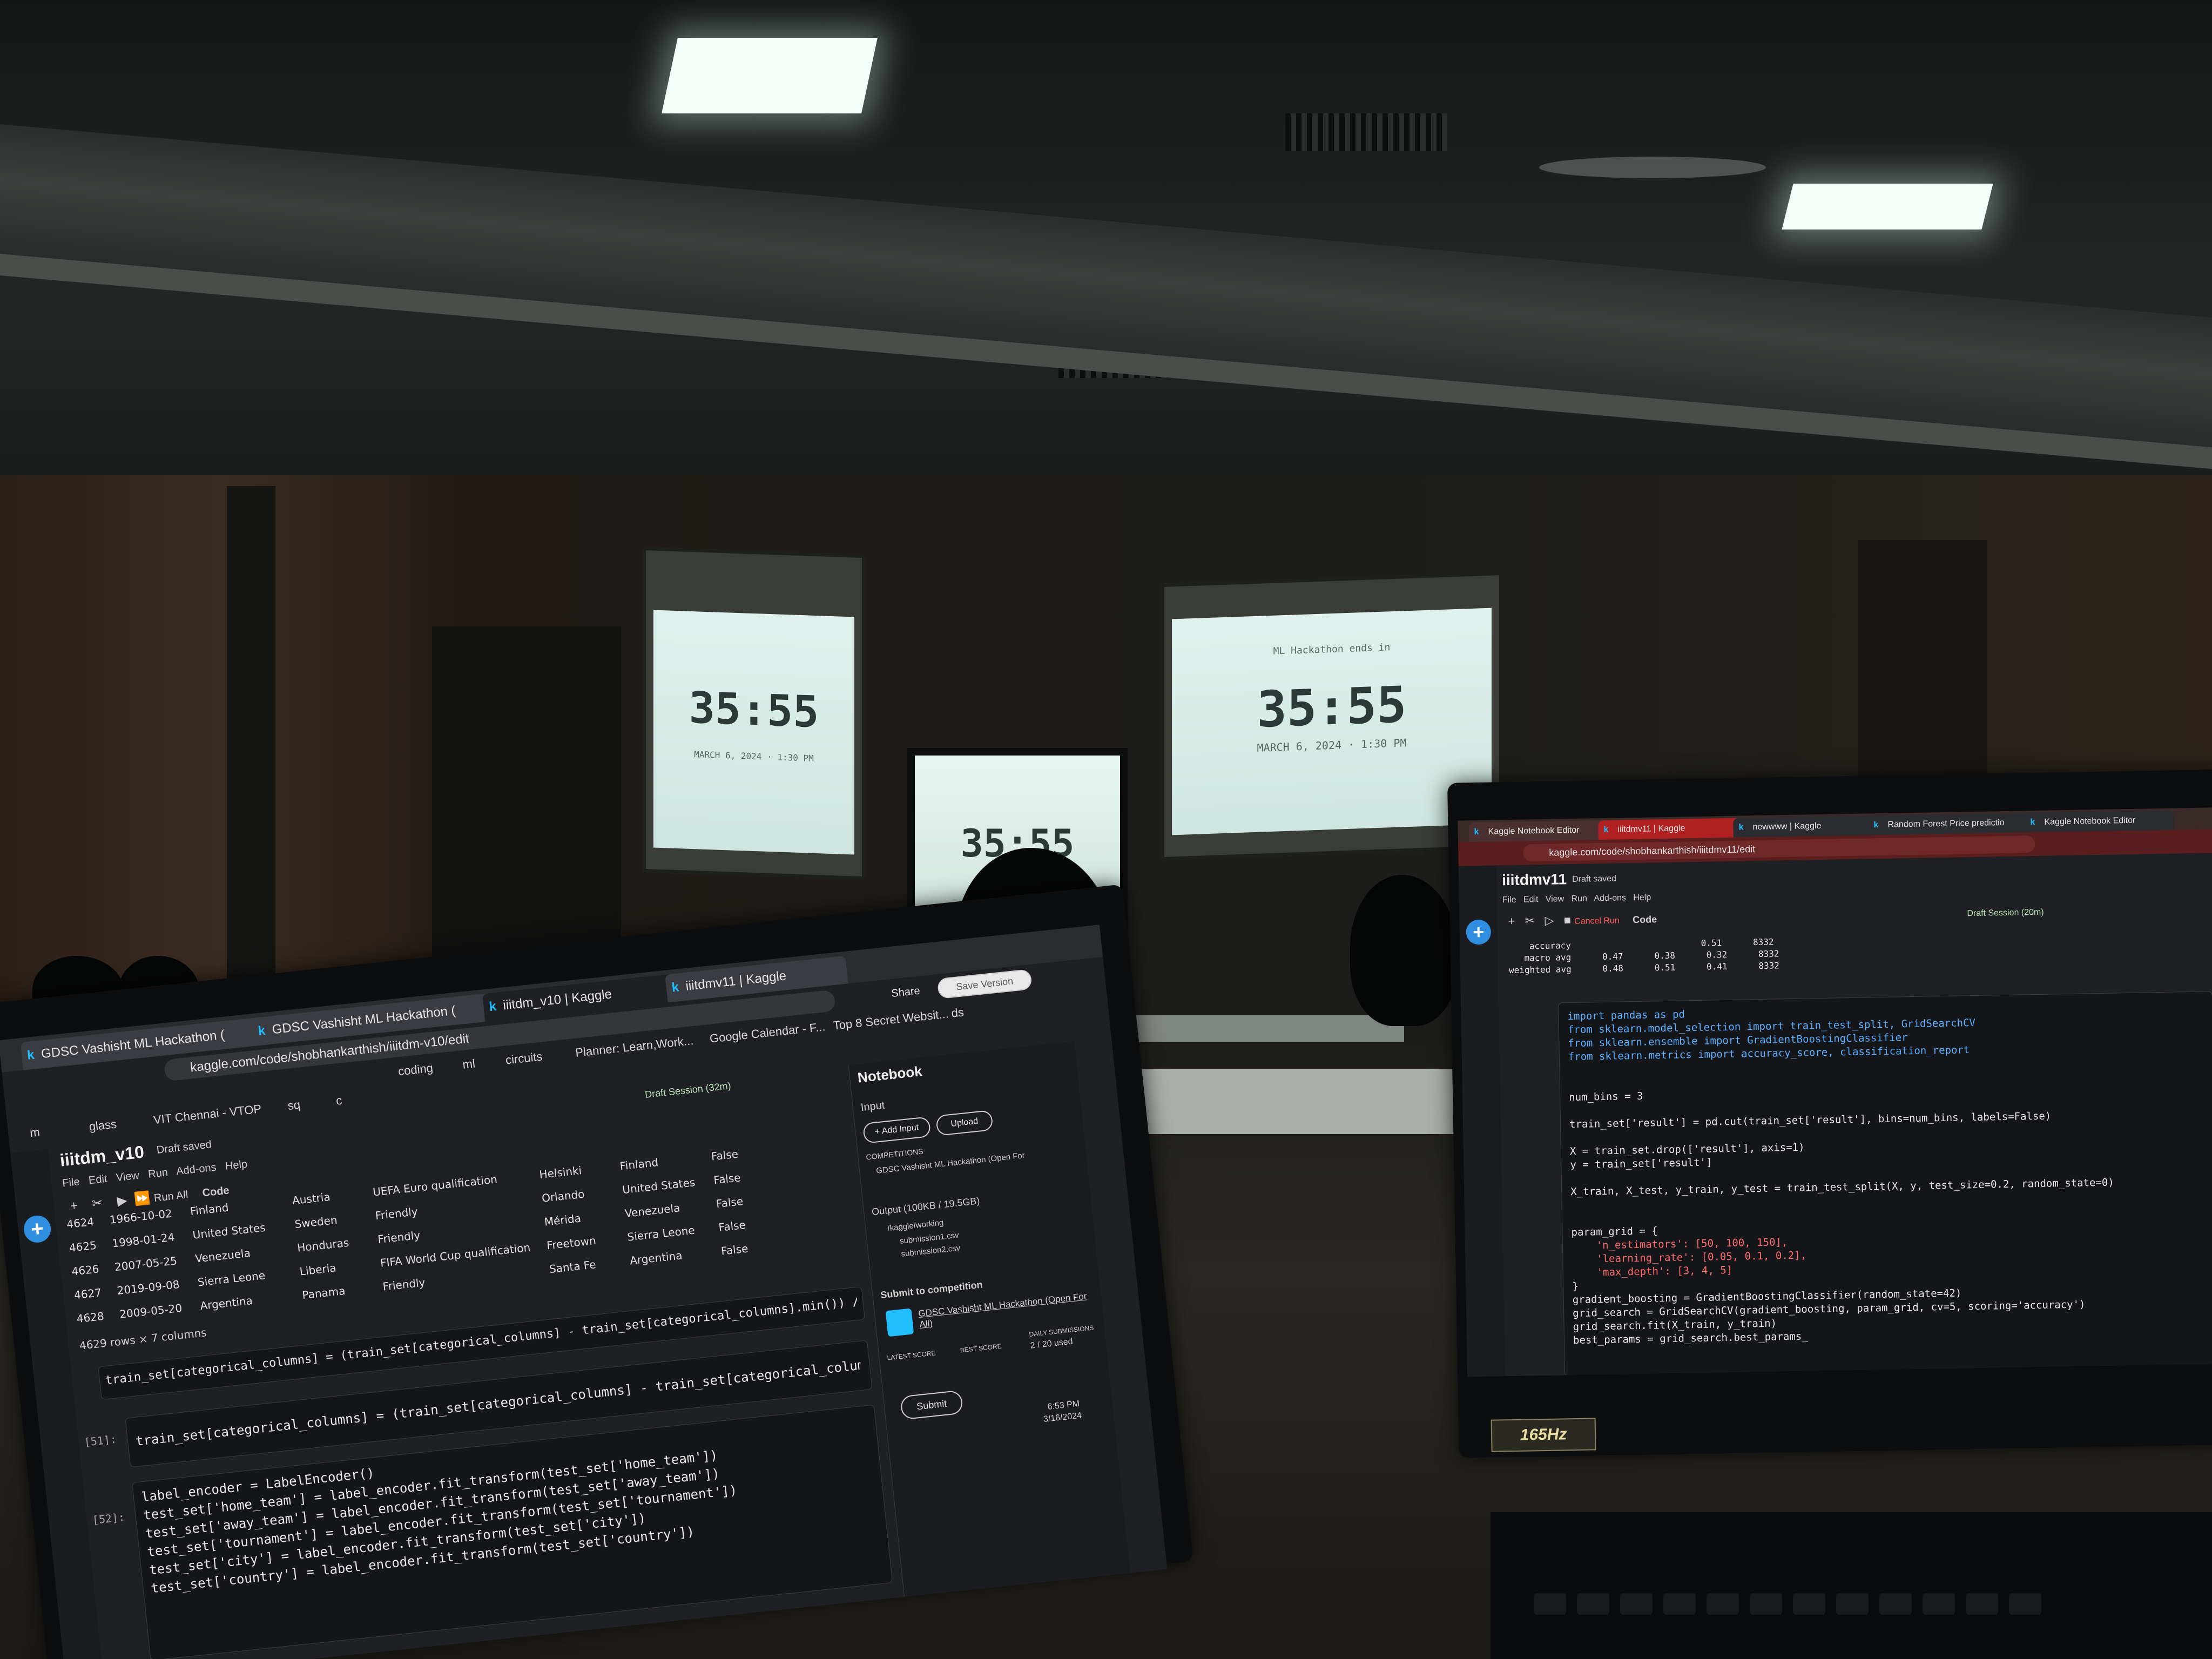 The height and width of the screenshot is (1659, 2212). I want to click on cell-tournament: UEFA Euro qualification, so click(435, 1185).